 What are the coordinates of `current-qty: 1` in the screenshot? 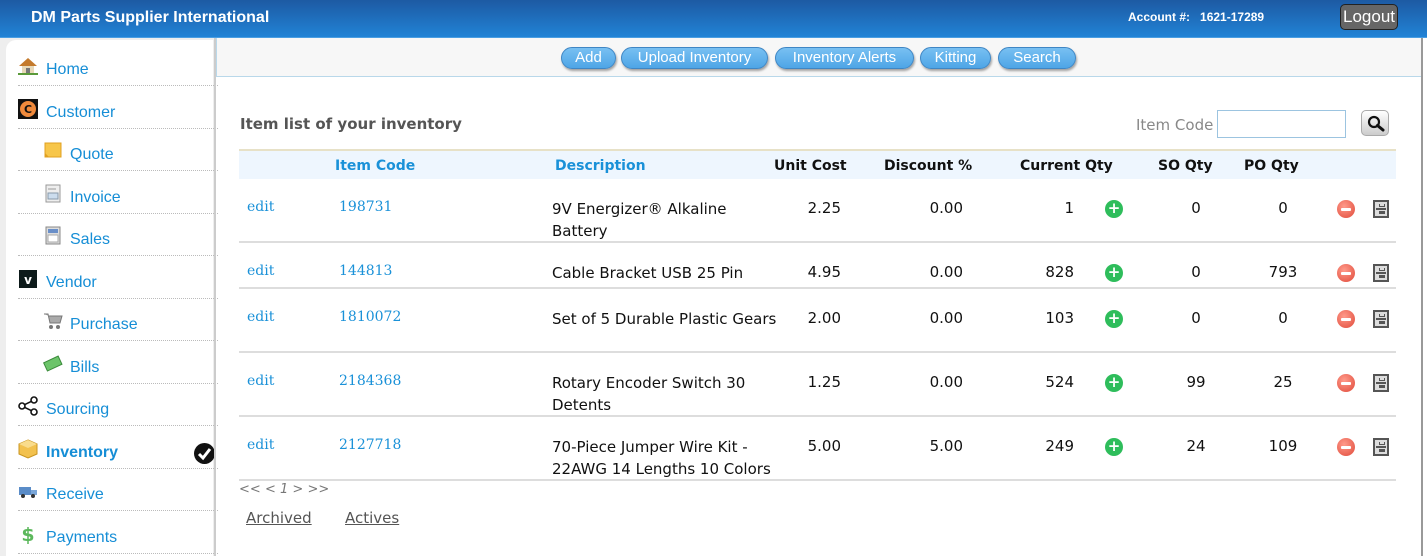 It's located at (1069, 208).